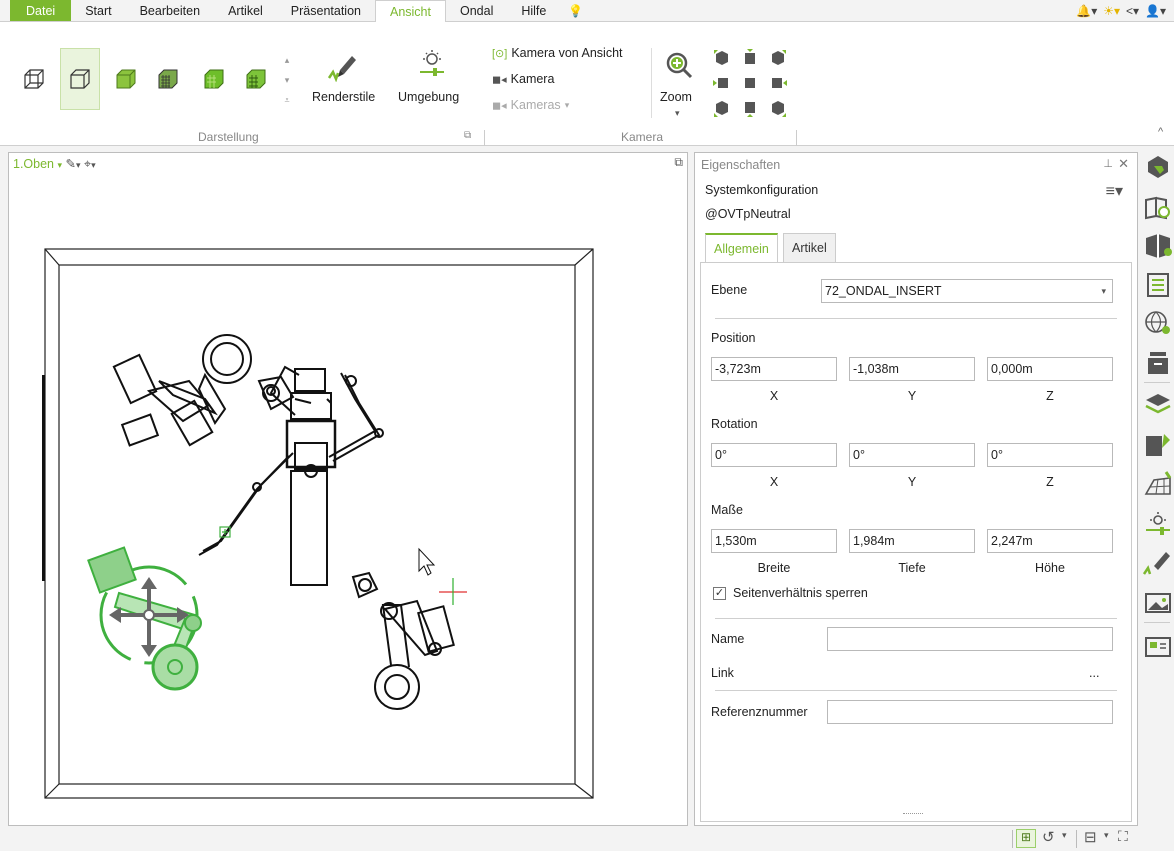 The height and width of the screenshot is (851, 1174). Describe the element at coordinates (734, 424) in the screenshot. I see `rotation-label: Rotation` at that location.